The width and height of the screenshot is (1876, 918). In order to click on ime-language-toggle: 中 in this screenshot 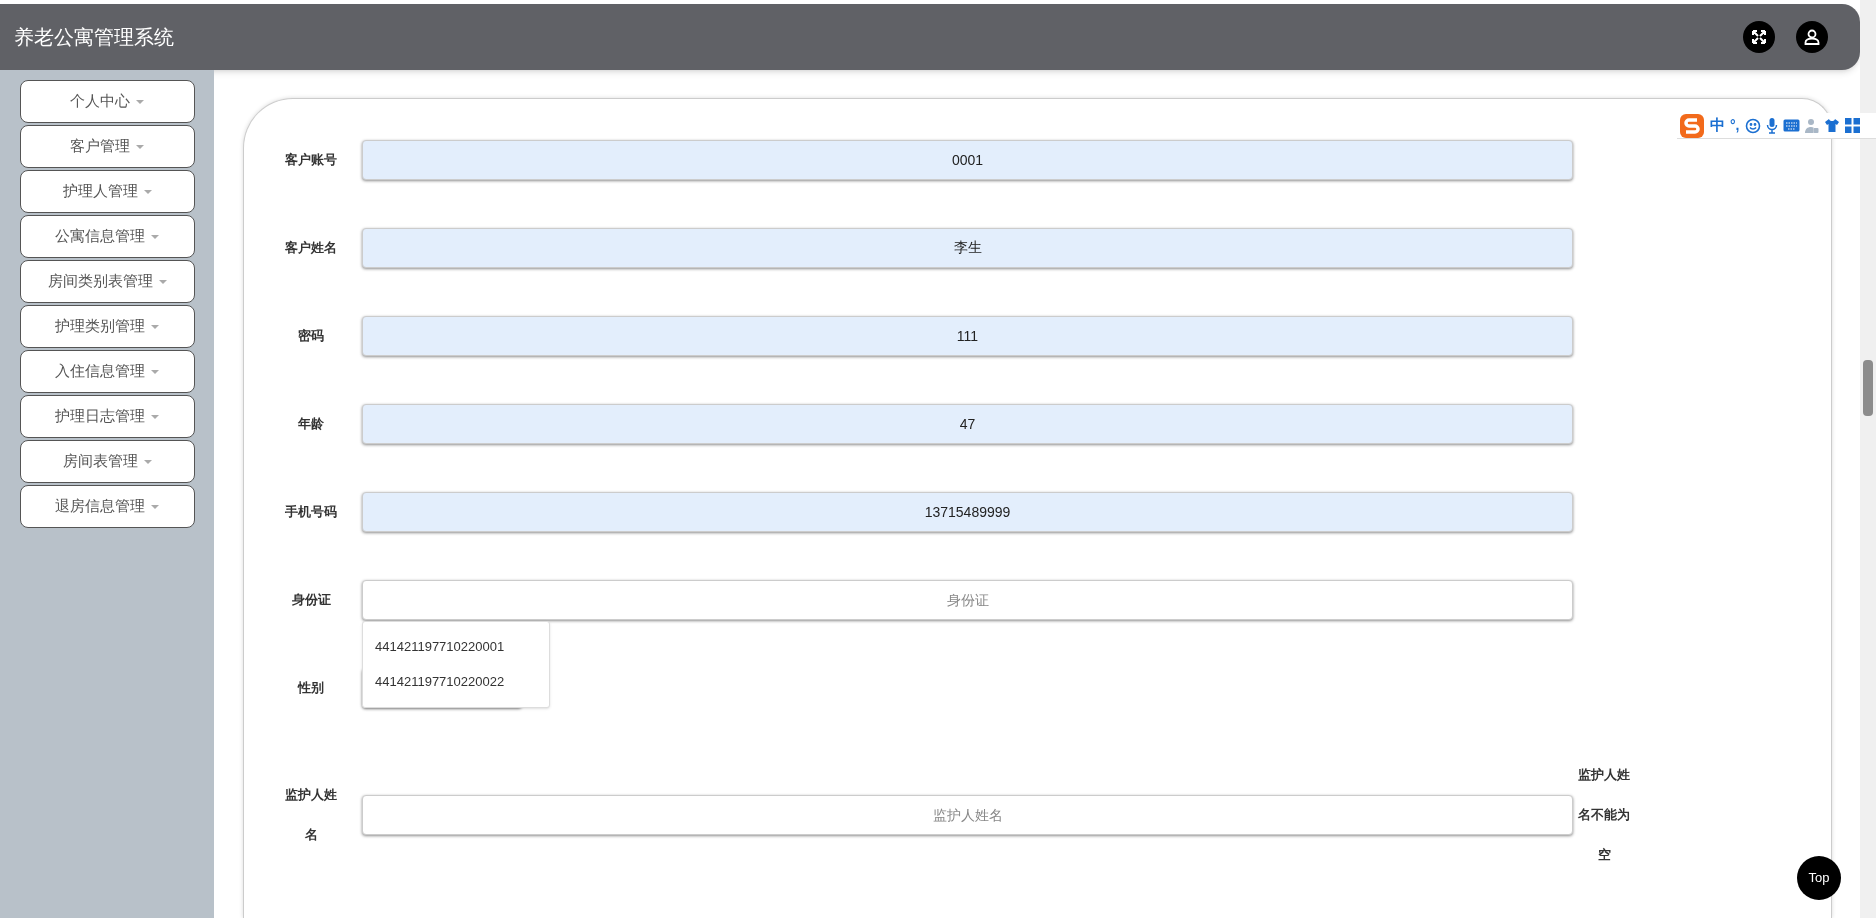, I will do `click(1717, 125)`.